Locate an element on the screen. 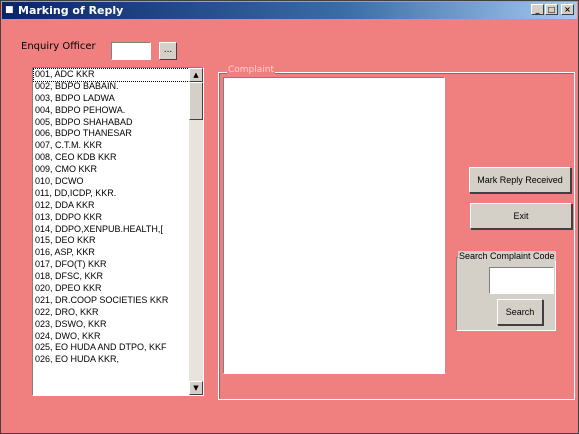 The width and height of the screenshot is (579, 434). complaint-frame-caption: Complaint is located at coordinates (251, 70).